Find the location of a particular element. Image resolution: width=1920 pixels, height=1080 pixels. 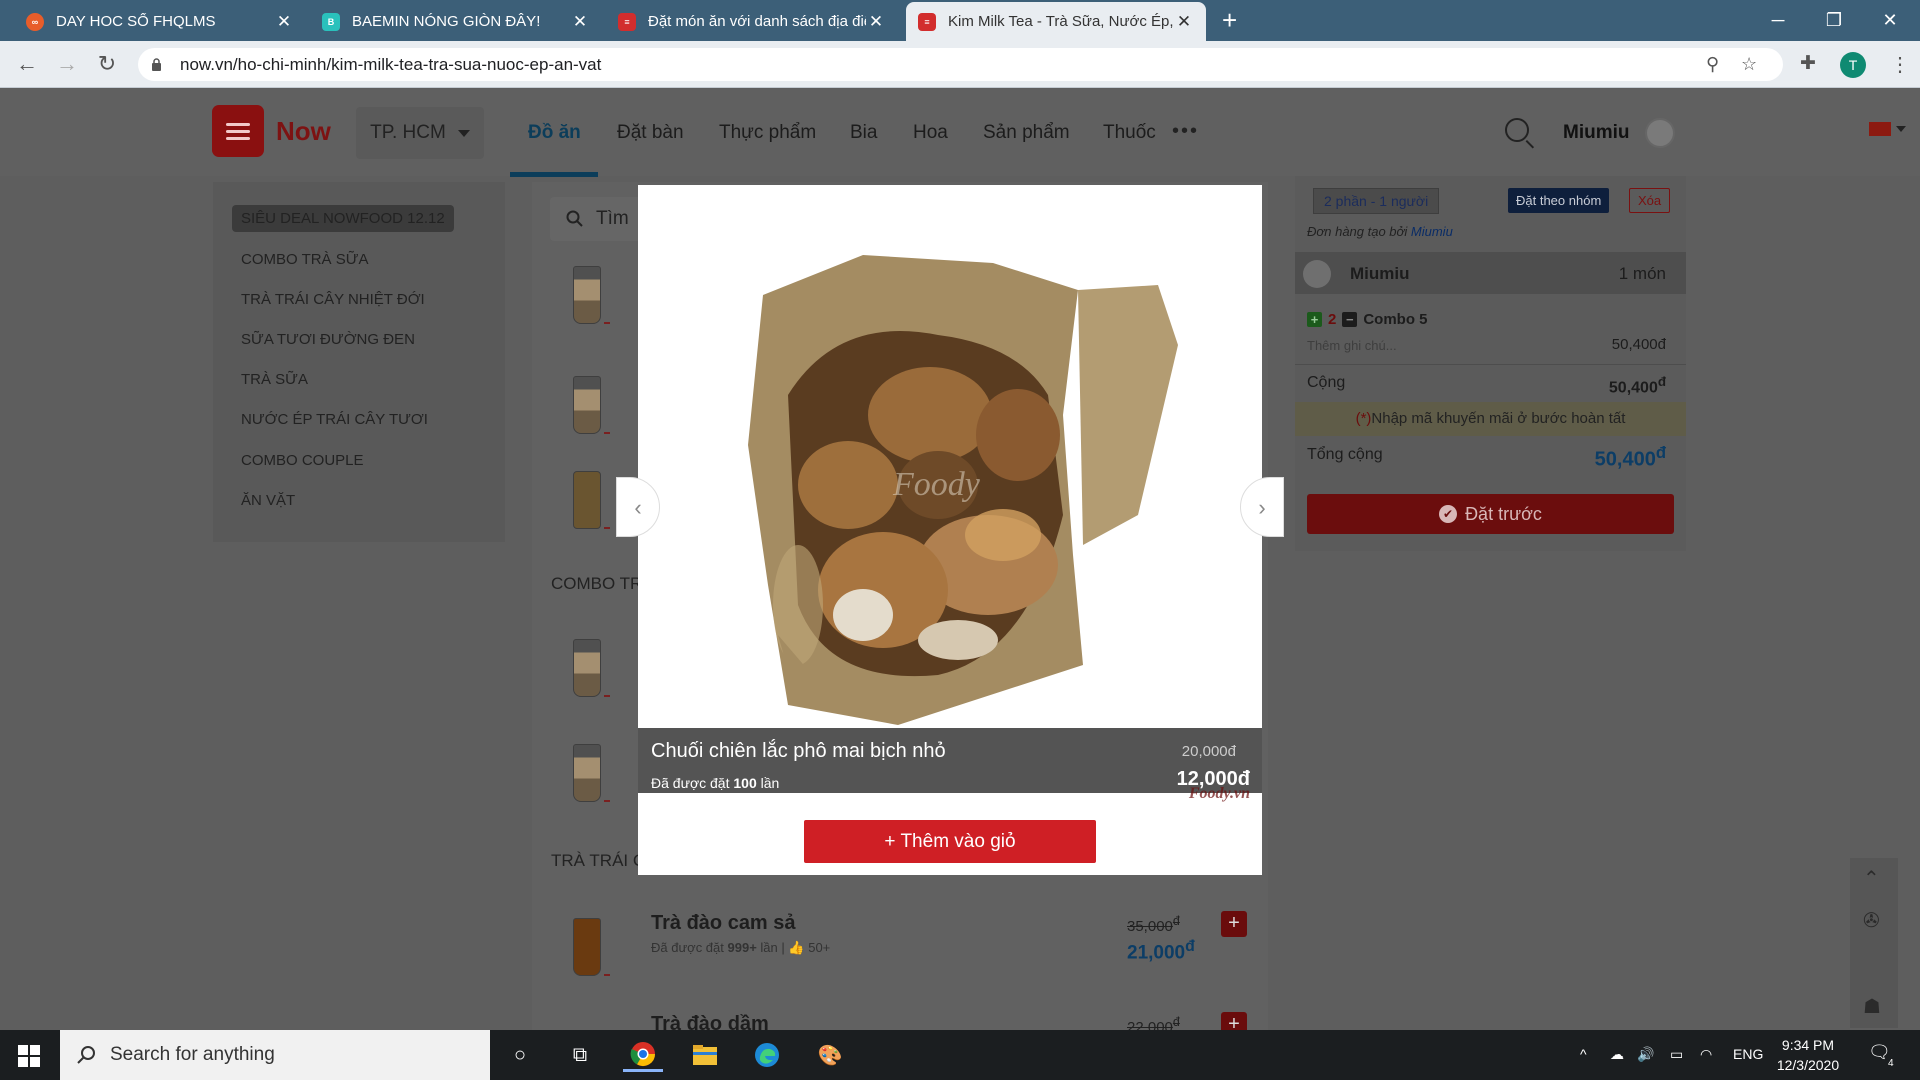

windows-start-icon is located at coordinates (29, 1056).